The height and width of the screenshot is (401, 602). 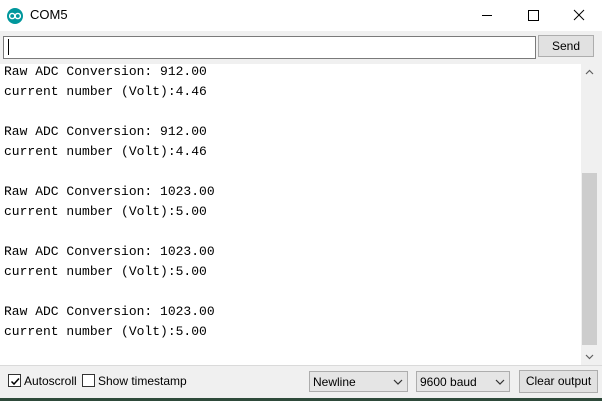 I want to click on arduino-logo-icon, so click(x=15, y=16).